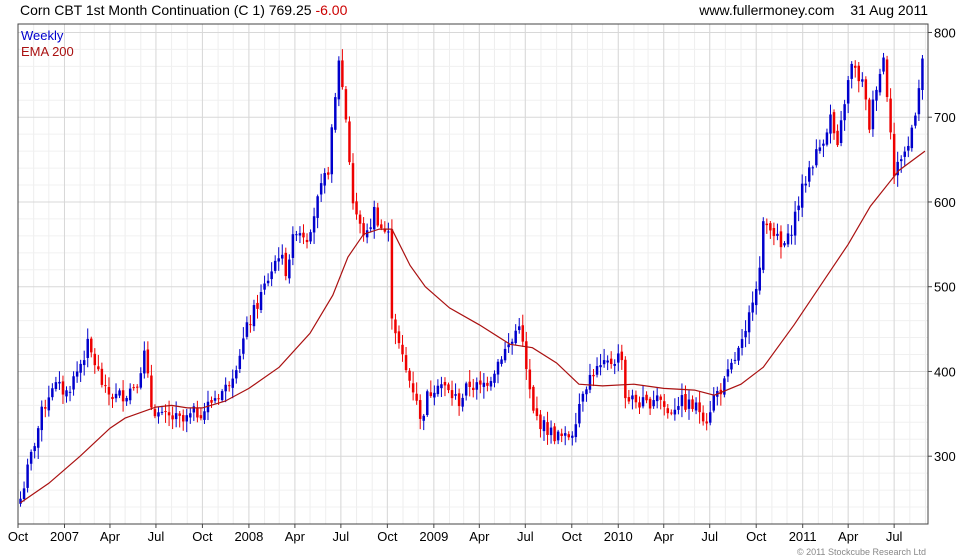 This screenshot has height=560, width=980. Describe the element at coordinates (803, 536) in the screenshot. I see `x-tick-label: 2011` at that location.